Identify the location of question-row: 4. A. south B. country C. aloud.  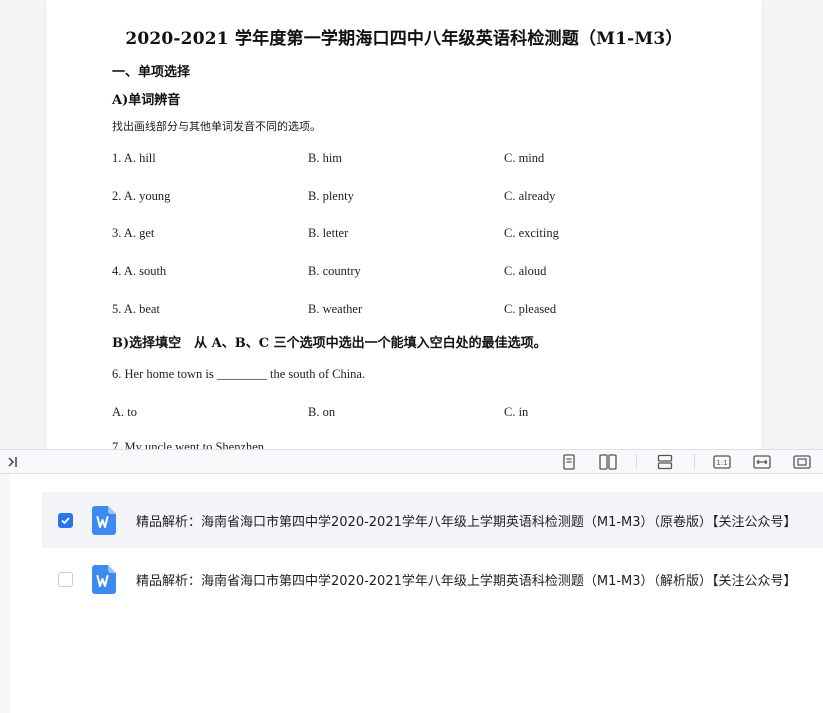
(412, 273).